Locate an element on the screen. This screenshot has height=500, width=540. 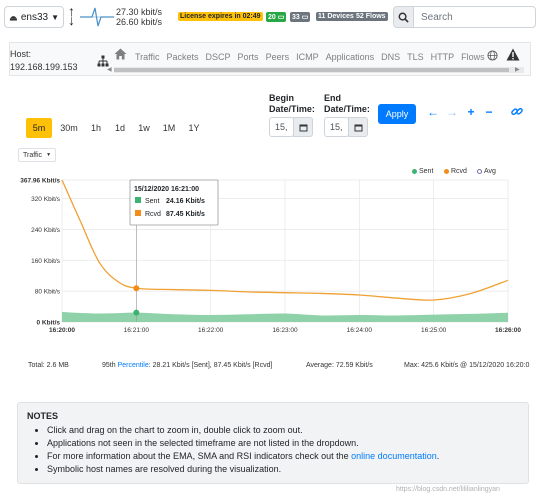
zoom-in-icon: + is located at coordinates (471, 112).